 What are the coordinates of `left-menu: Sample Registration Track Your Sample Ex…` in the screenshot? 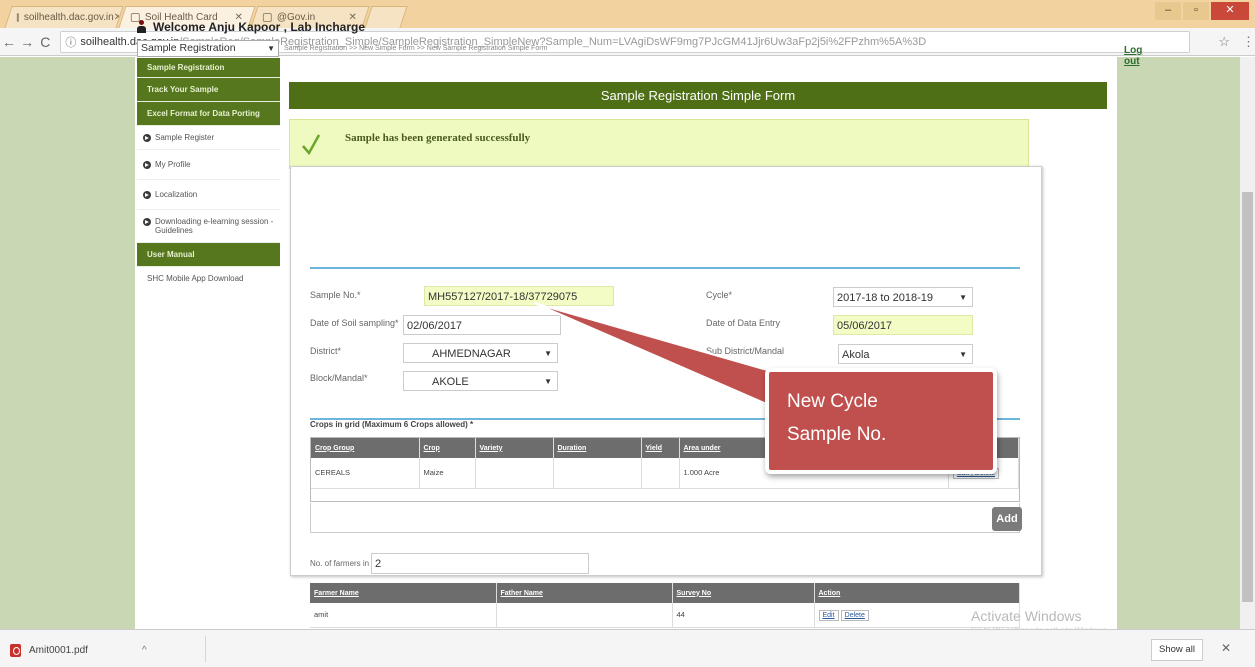 It's located at (208, 174).